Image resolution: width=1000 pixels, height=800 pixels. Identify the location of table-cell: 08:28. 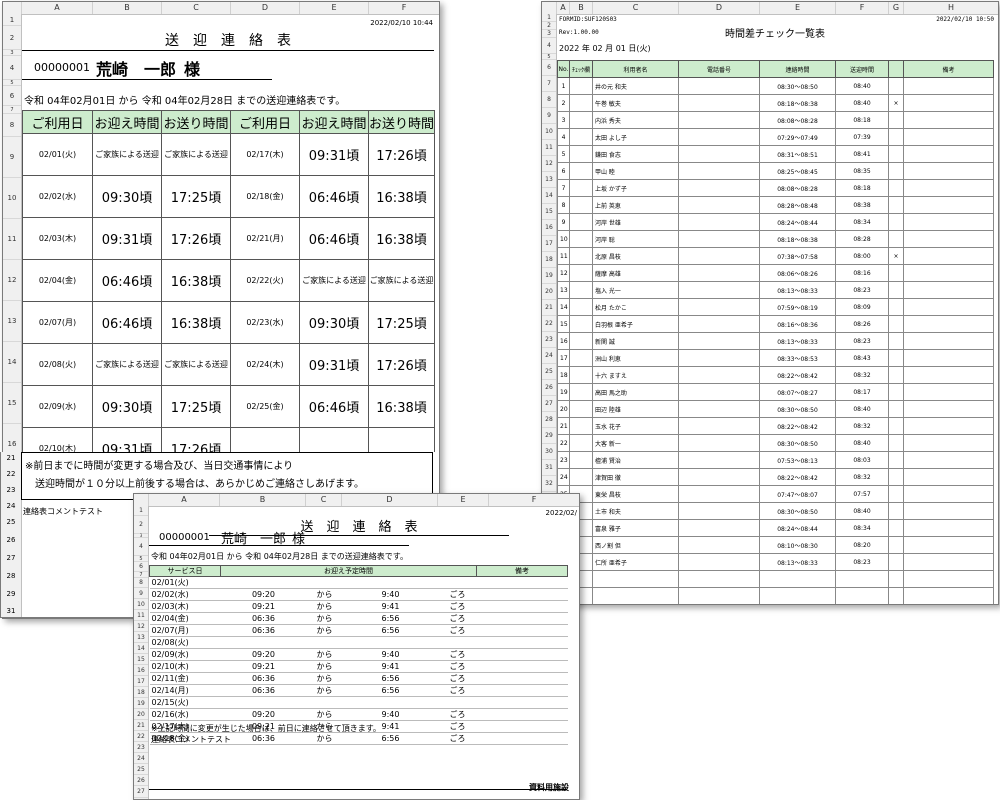
(862, 239).